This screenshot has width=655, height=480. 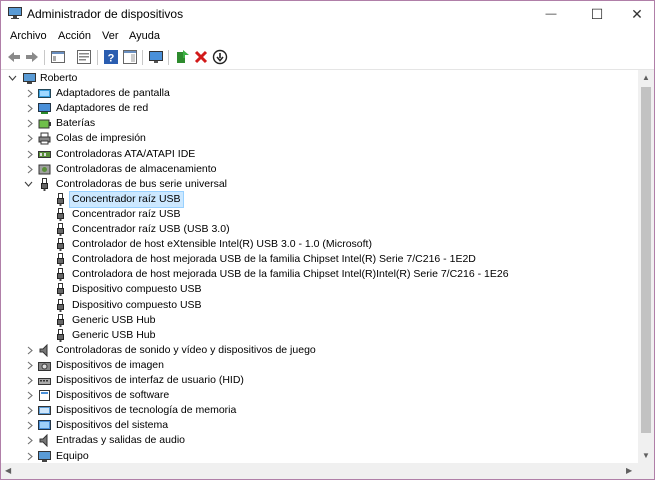 I want to click on tree-root-label: Roberto, so click(x=59, y=78).